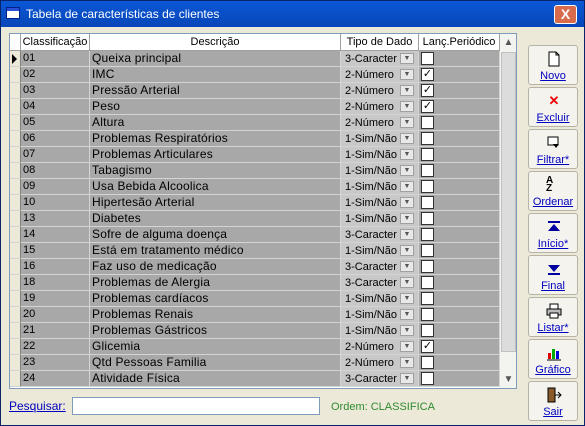  I want to click on title-bar: Tabela de características de clientes X, so click(292, 14).